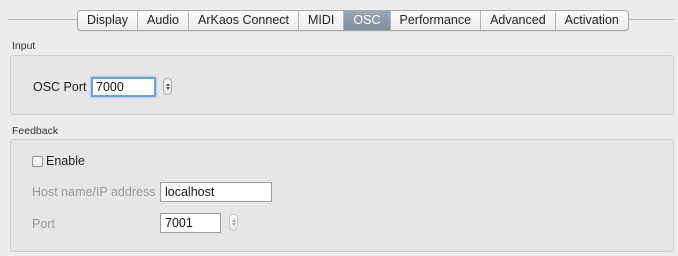  Describe the element at coordinates (518, 20) in the screenshot. I see `tab-advanced: Advanced` at that location.